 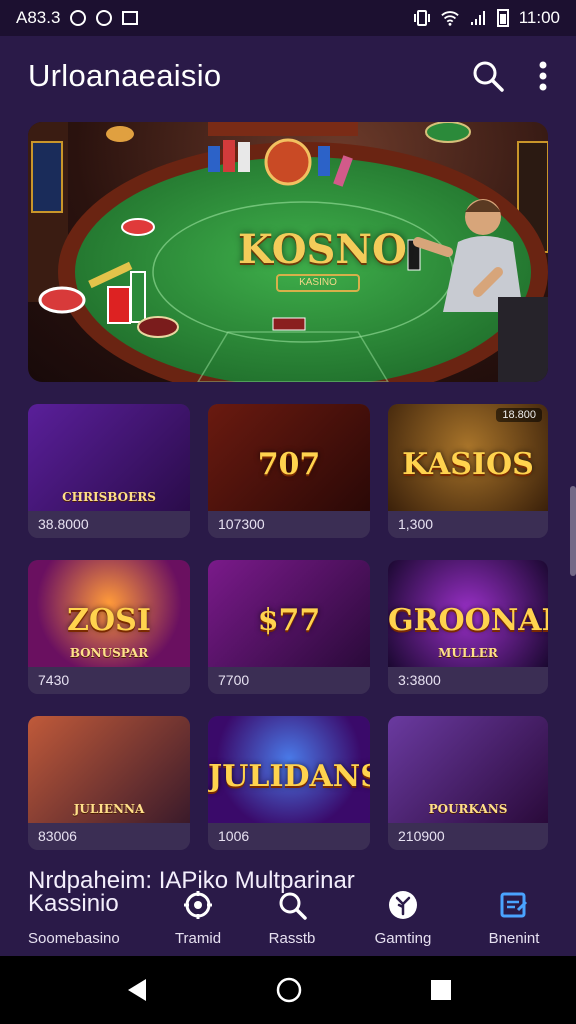 I want to click on app-actions, so click(x=510, y=76).